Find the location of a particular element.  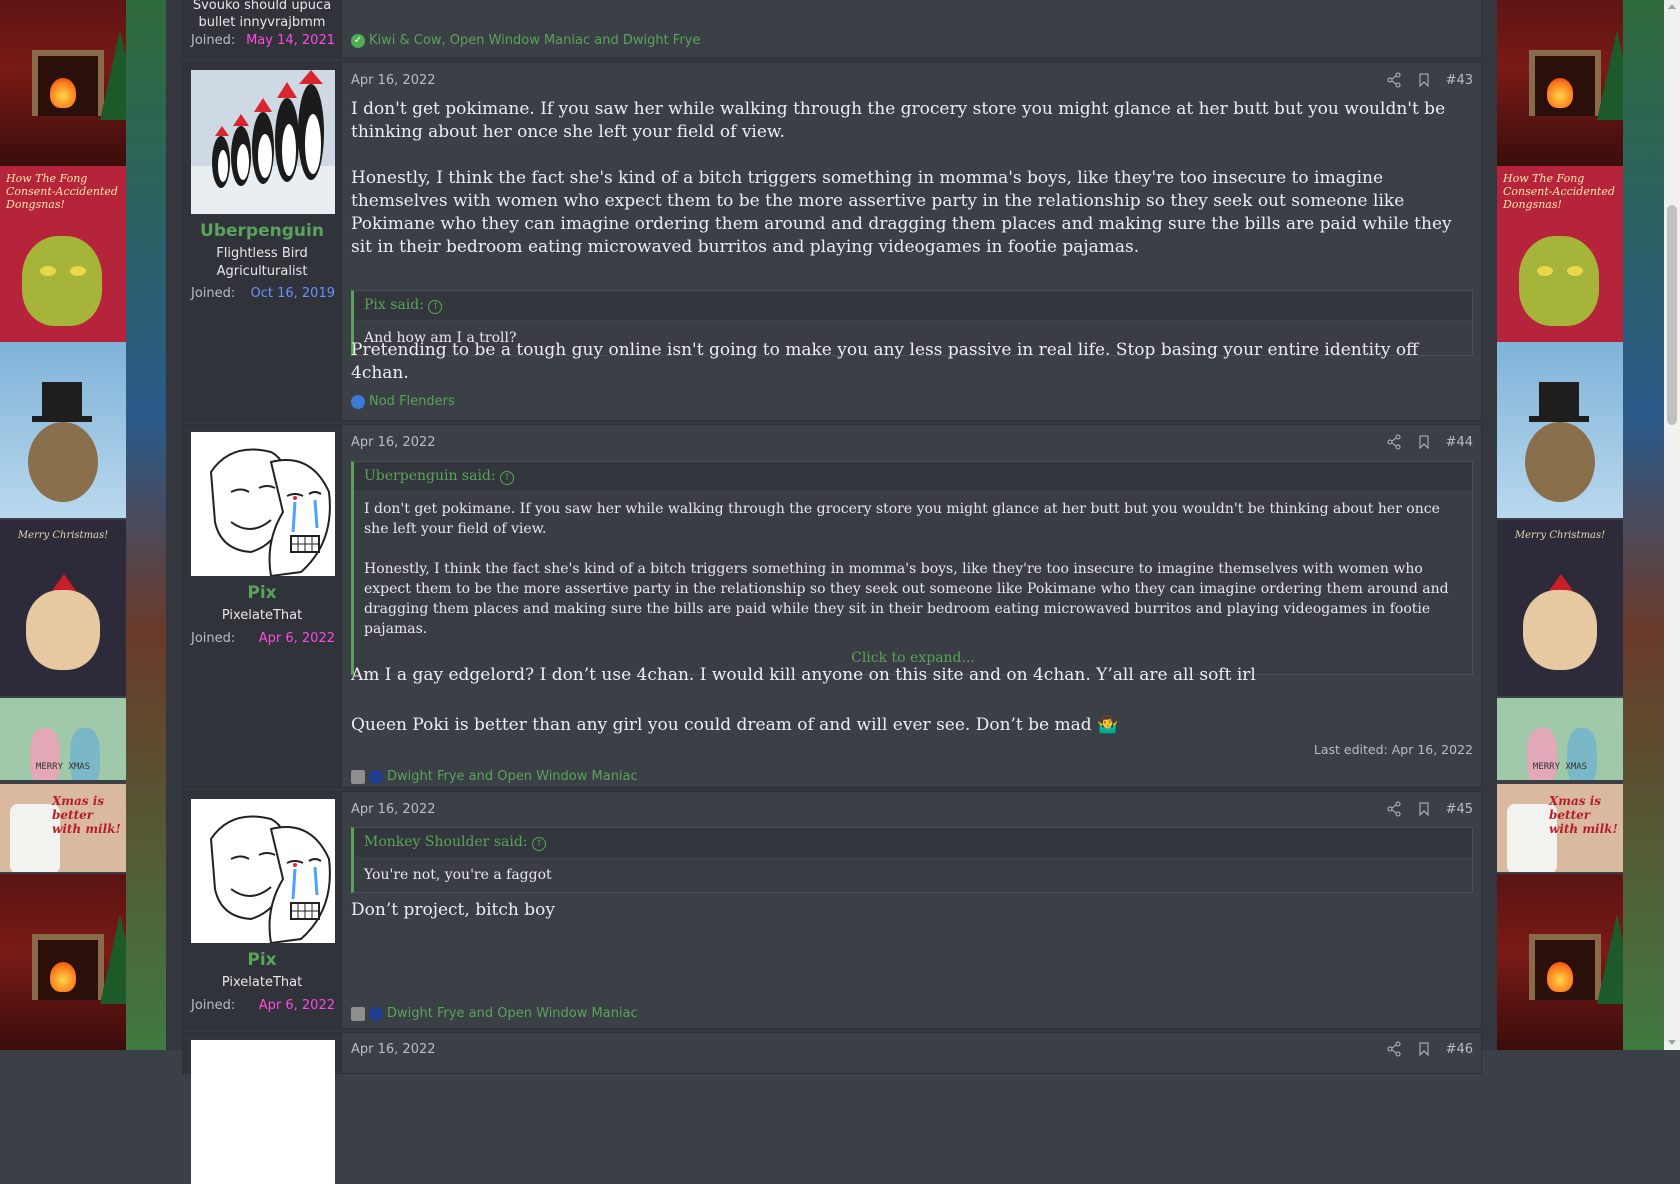

joined-date: May 14, 2021 is located at coordinates (290, 40).